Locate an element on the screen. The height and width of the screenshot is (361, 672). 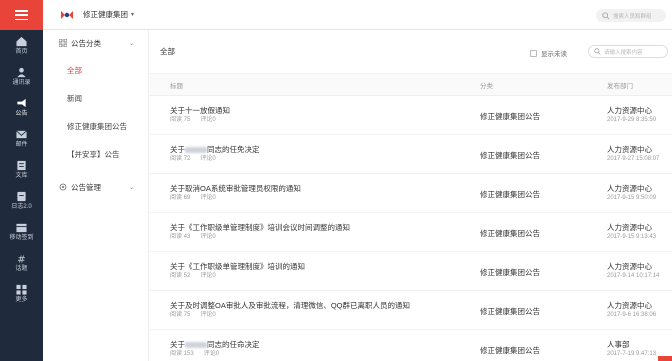
category-header: 公告分类 ⌄ is located at coordinates (95, 43).